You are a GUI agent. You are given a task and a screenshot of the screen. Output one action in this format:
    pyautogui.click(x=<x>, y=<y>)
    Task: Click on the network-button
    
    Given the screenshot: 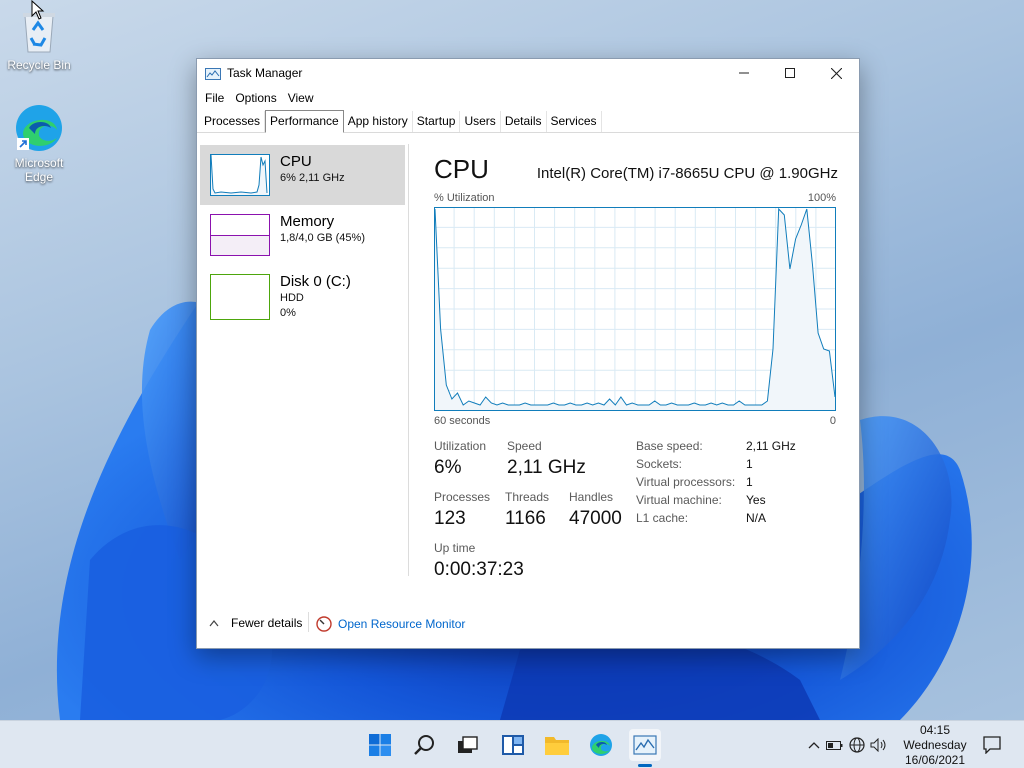 What is the action you would take?
    pyautogui.click(x=857, y=745)
    